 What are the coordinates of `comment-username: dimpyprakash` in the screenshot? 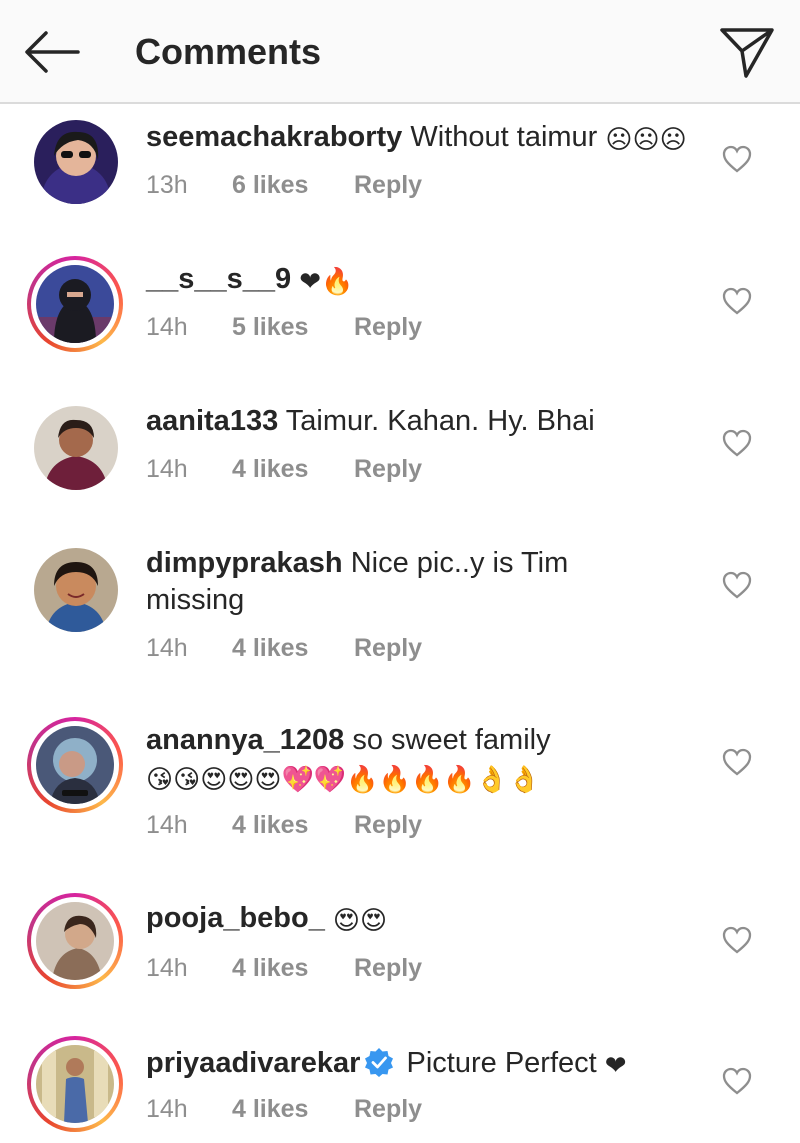 It's located at (244, 563).